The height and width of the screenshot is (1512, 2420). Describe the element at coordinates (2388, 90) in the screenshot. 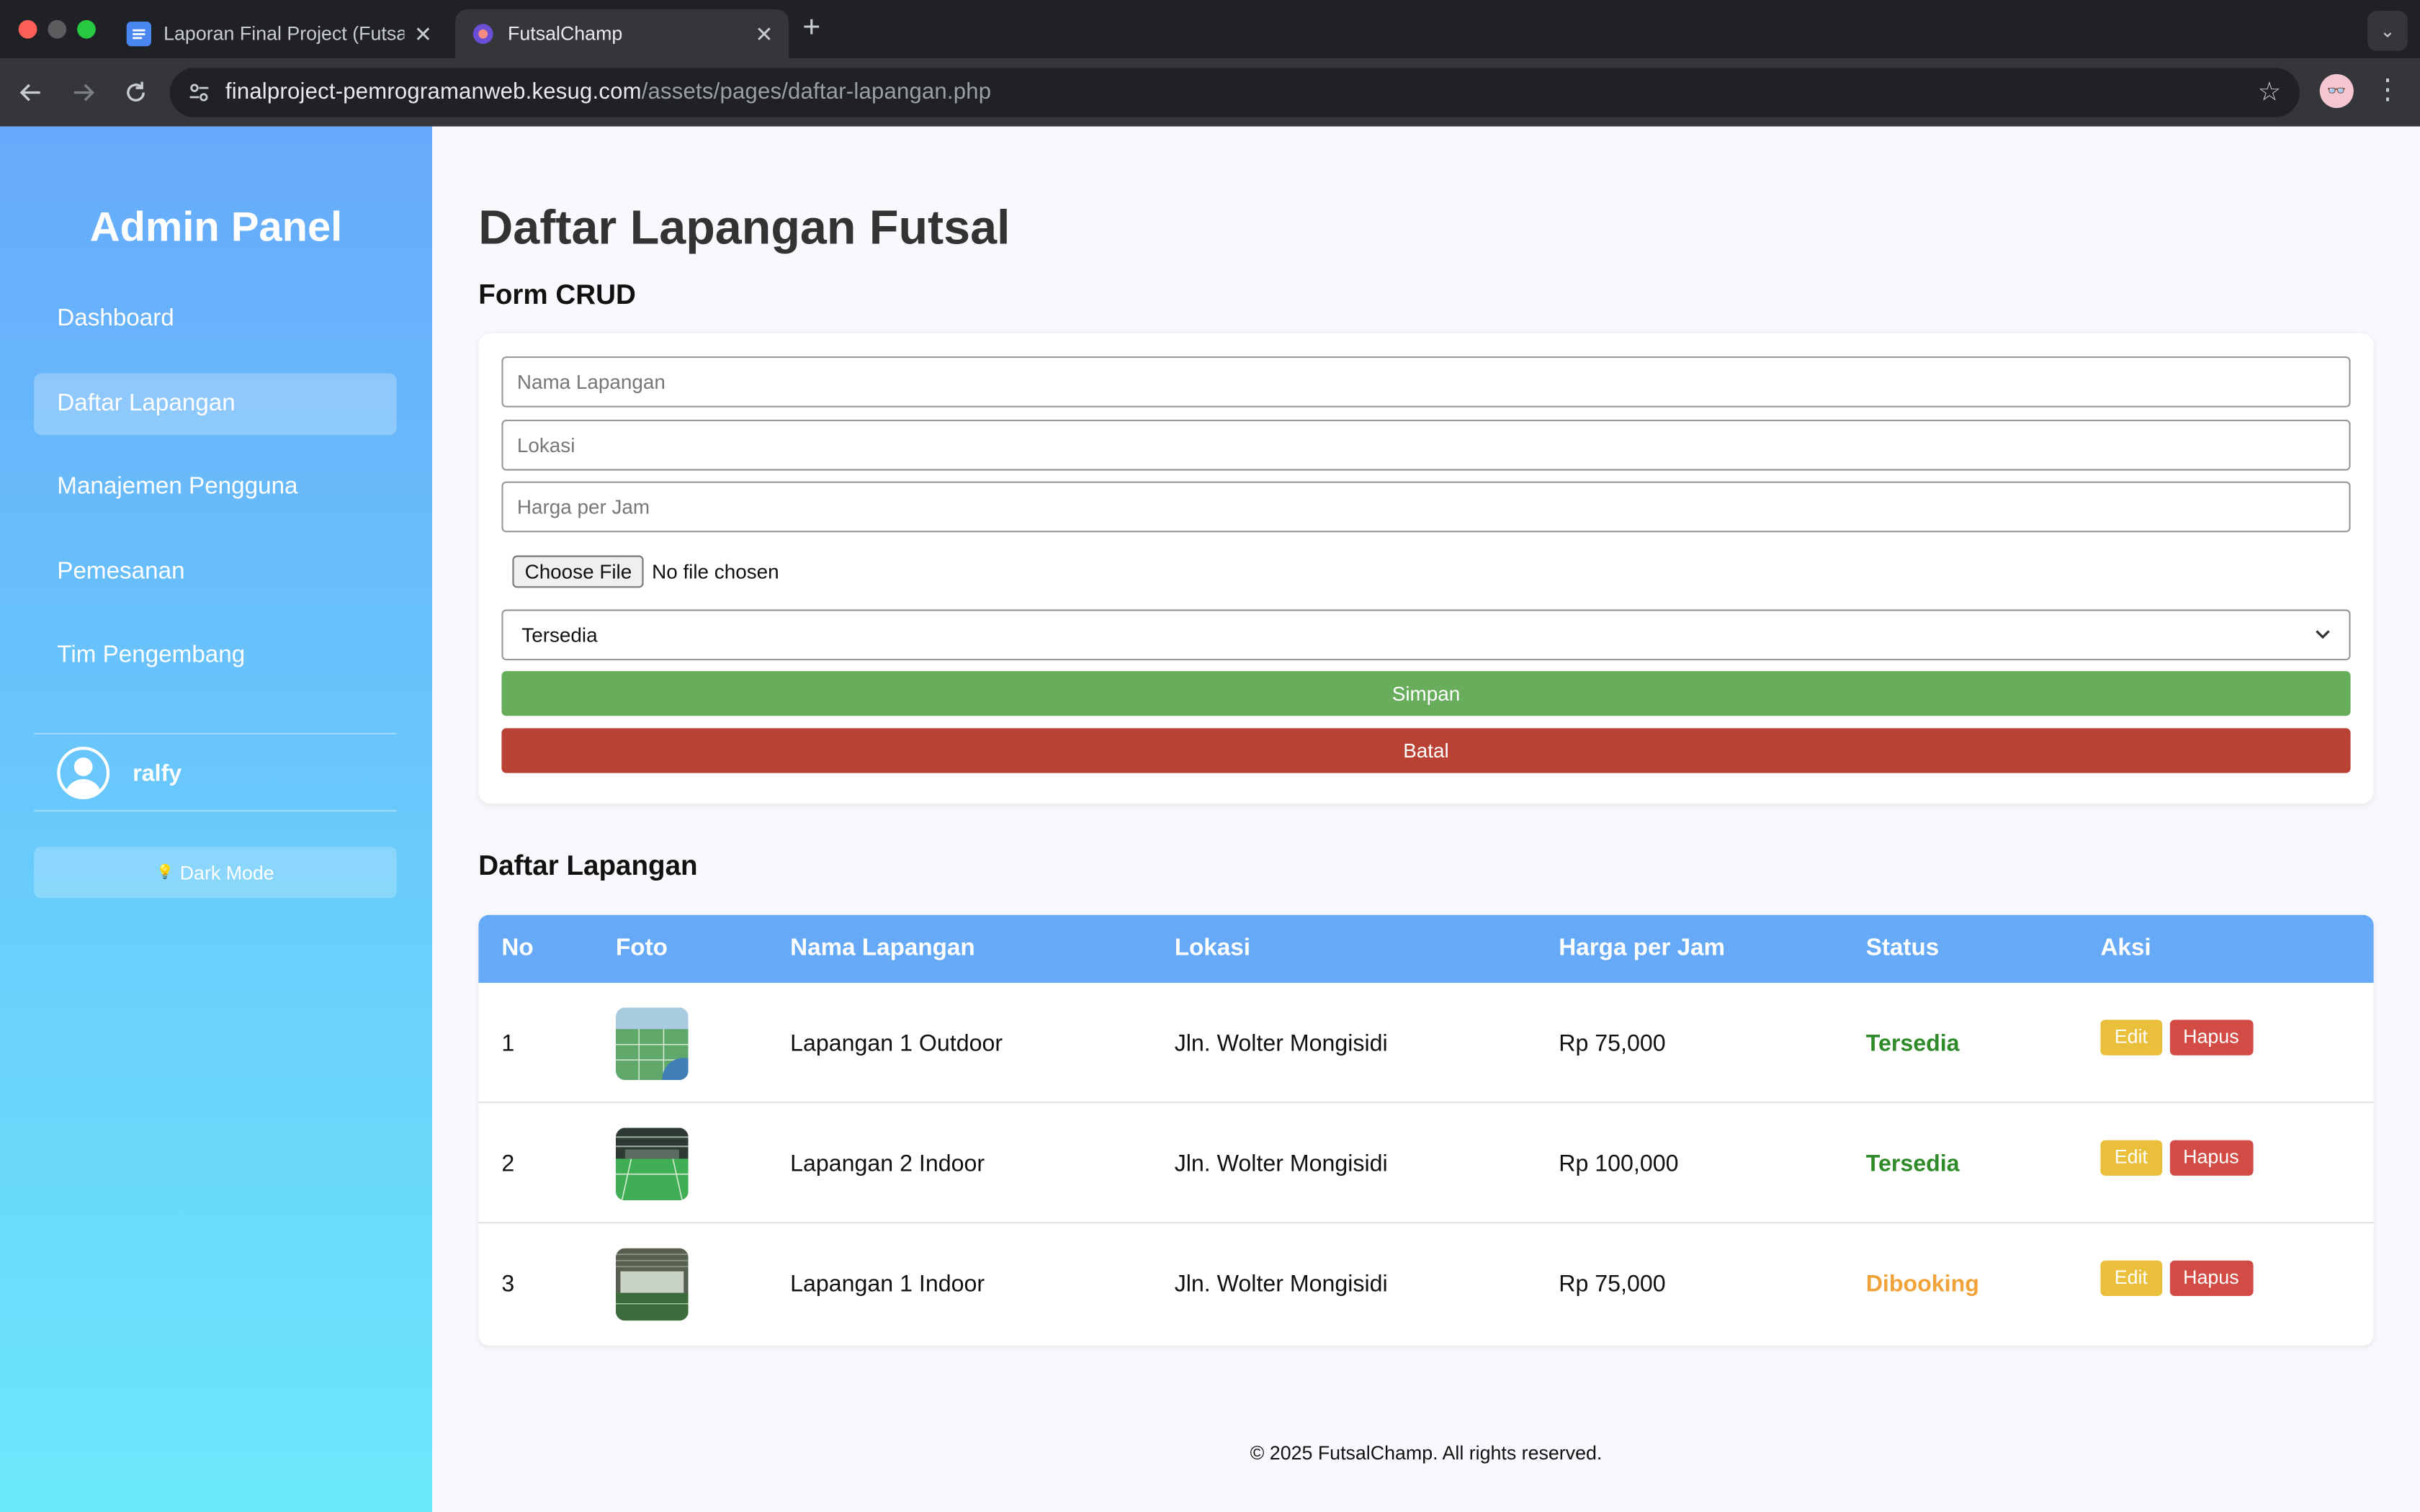

I see `browser-menu-icon: ⋮` at that location.